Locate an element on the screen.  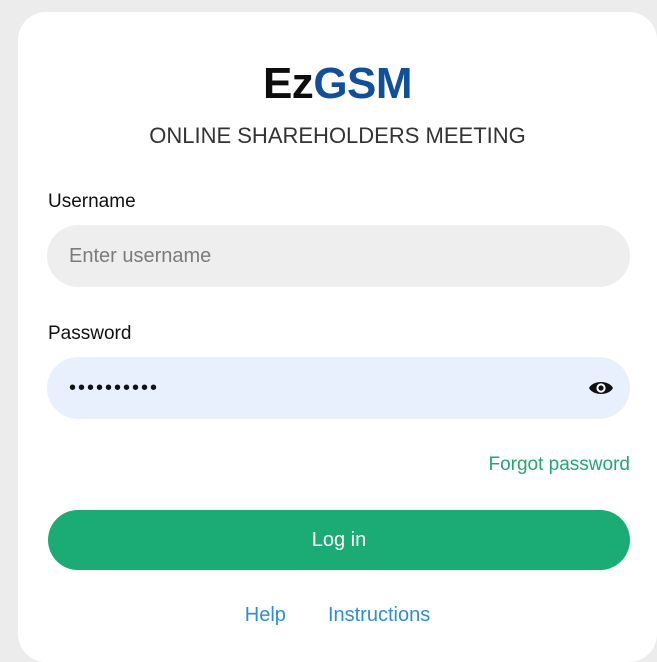
login-button: Log in is located at coordinates (339, 540).